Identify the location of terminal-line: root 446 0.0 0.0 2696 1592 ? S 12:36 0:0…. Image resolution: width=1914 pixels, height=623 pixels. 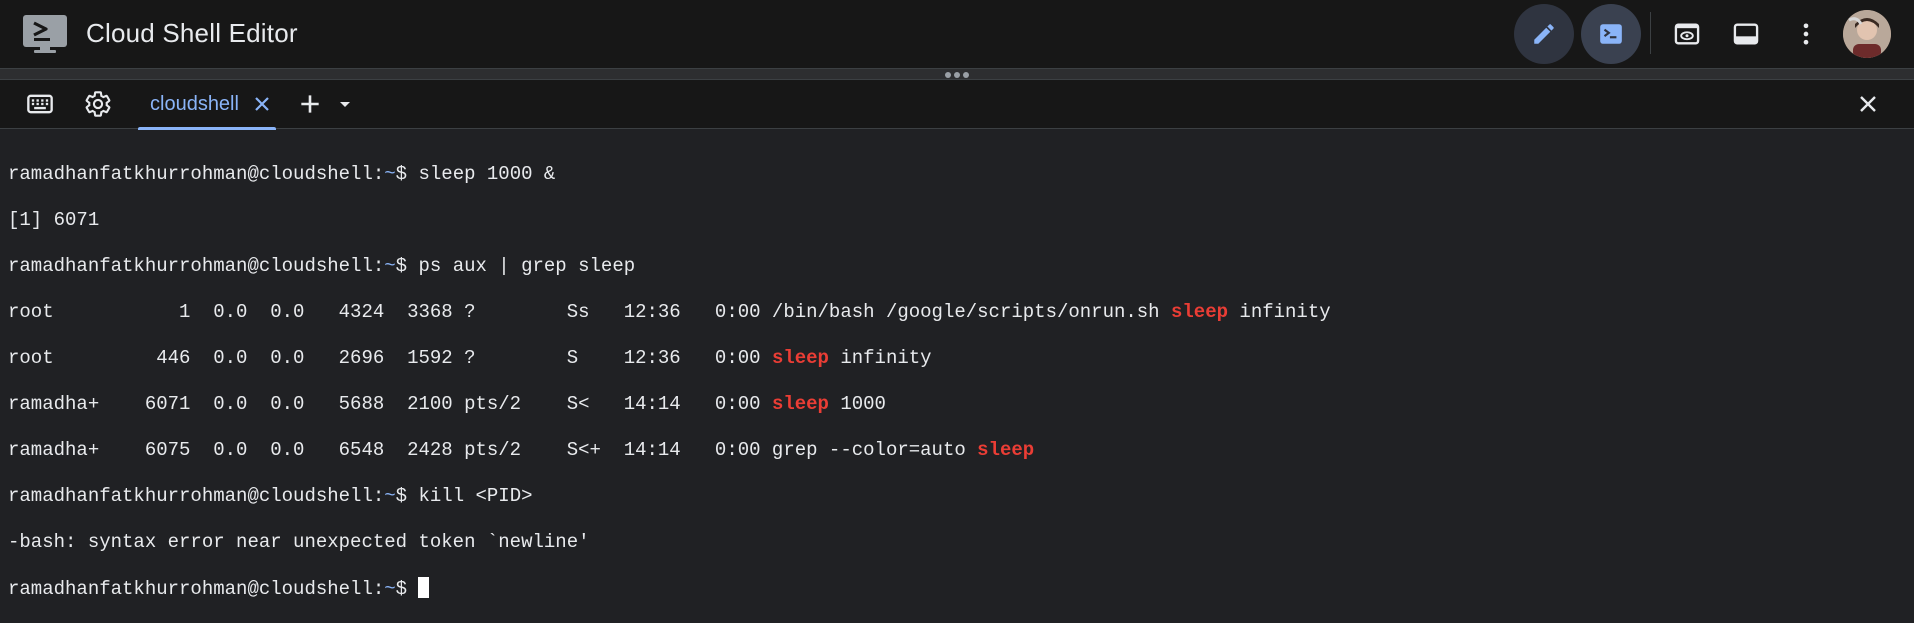
(470, 358).